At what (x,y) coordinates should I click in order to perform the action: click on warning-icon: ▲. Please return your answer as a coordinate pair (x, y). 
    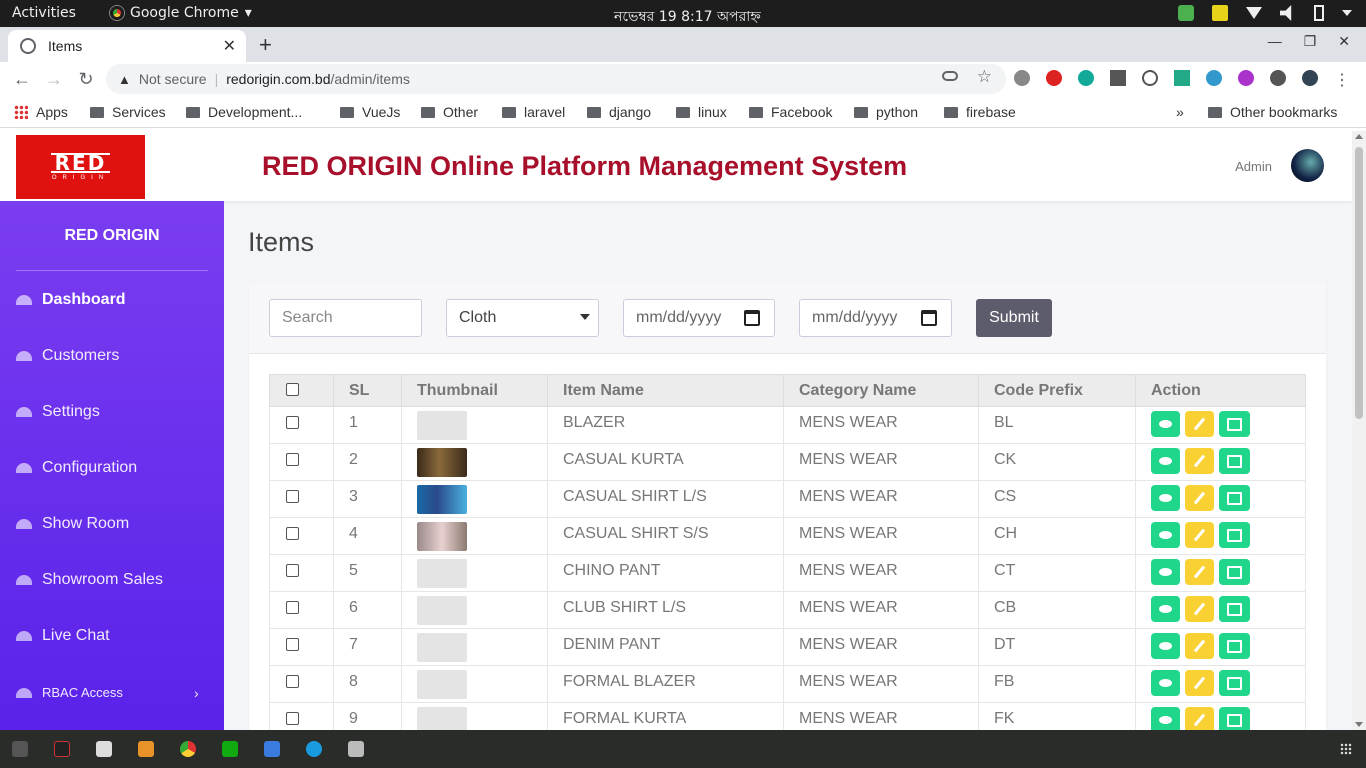
    Looking at the image, I should click on (124, 79).